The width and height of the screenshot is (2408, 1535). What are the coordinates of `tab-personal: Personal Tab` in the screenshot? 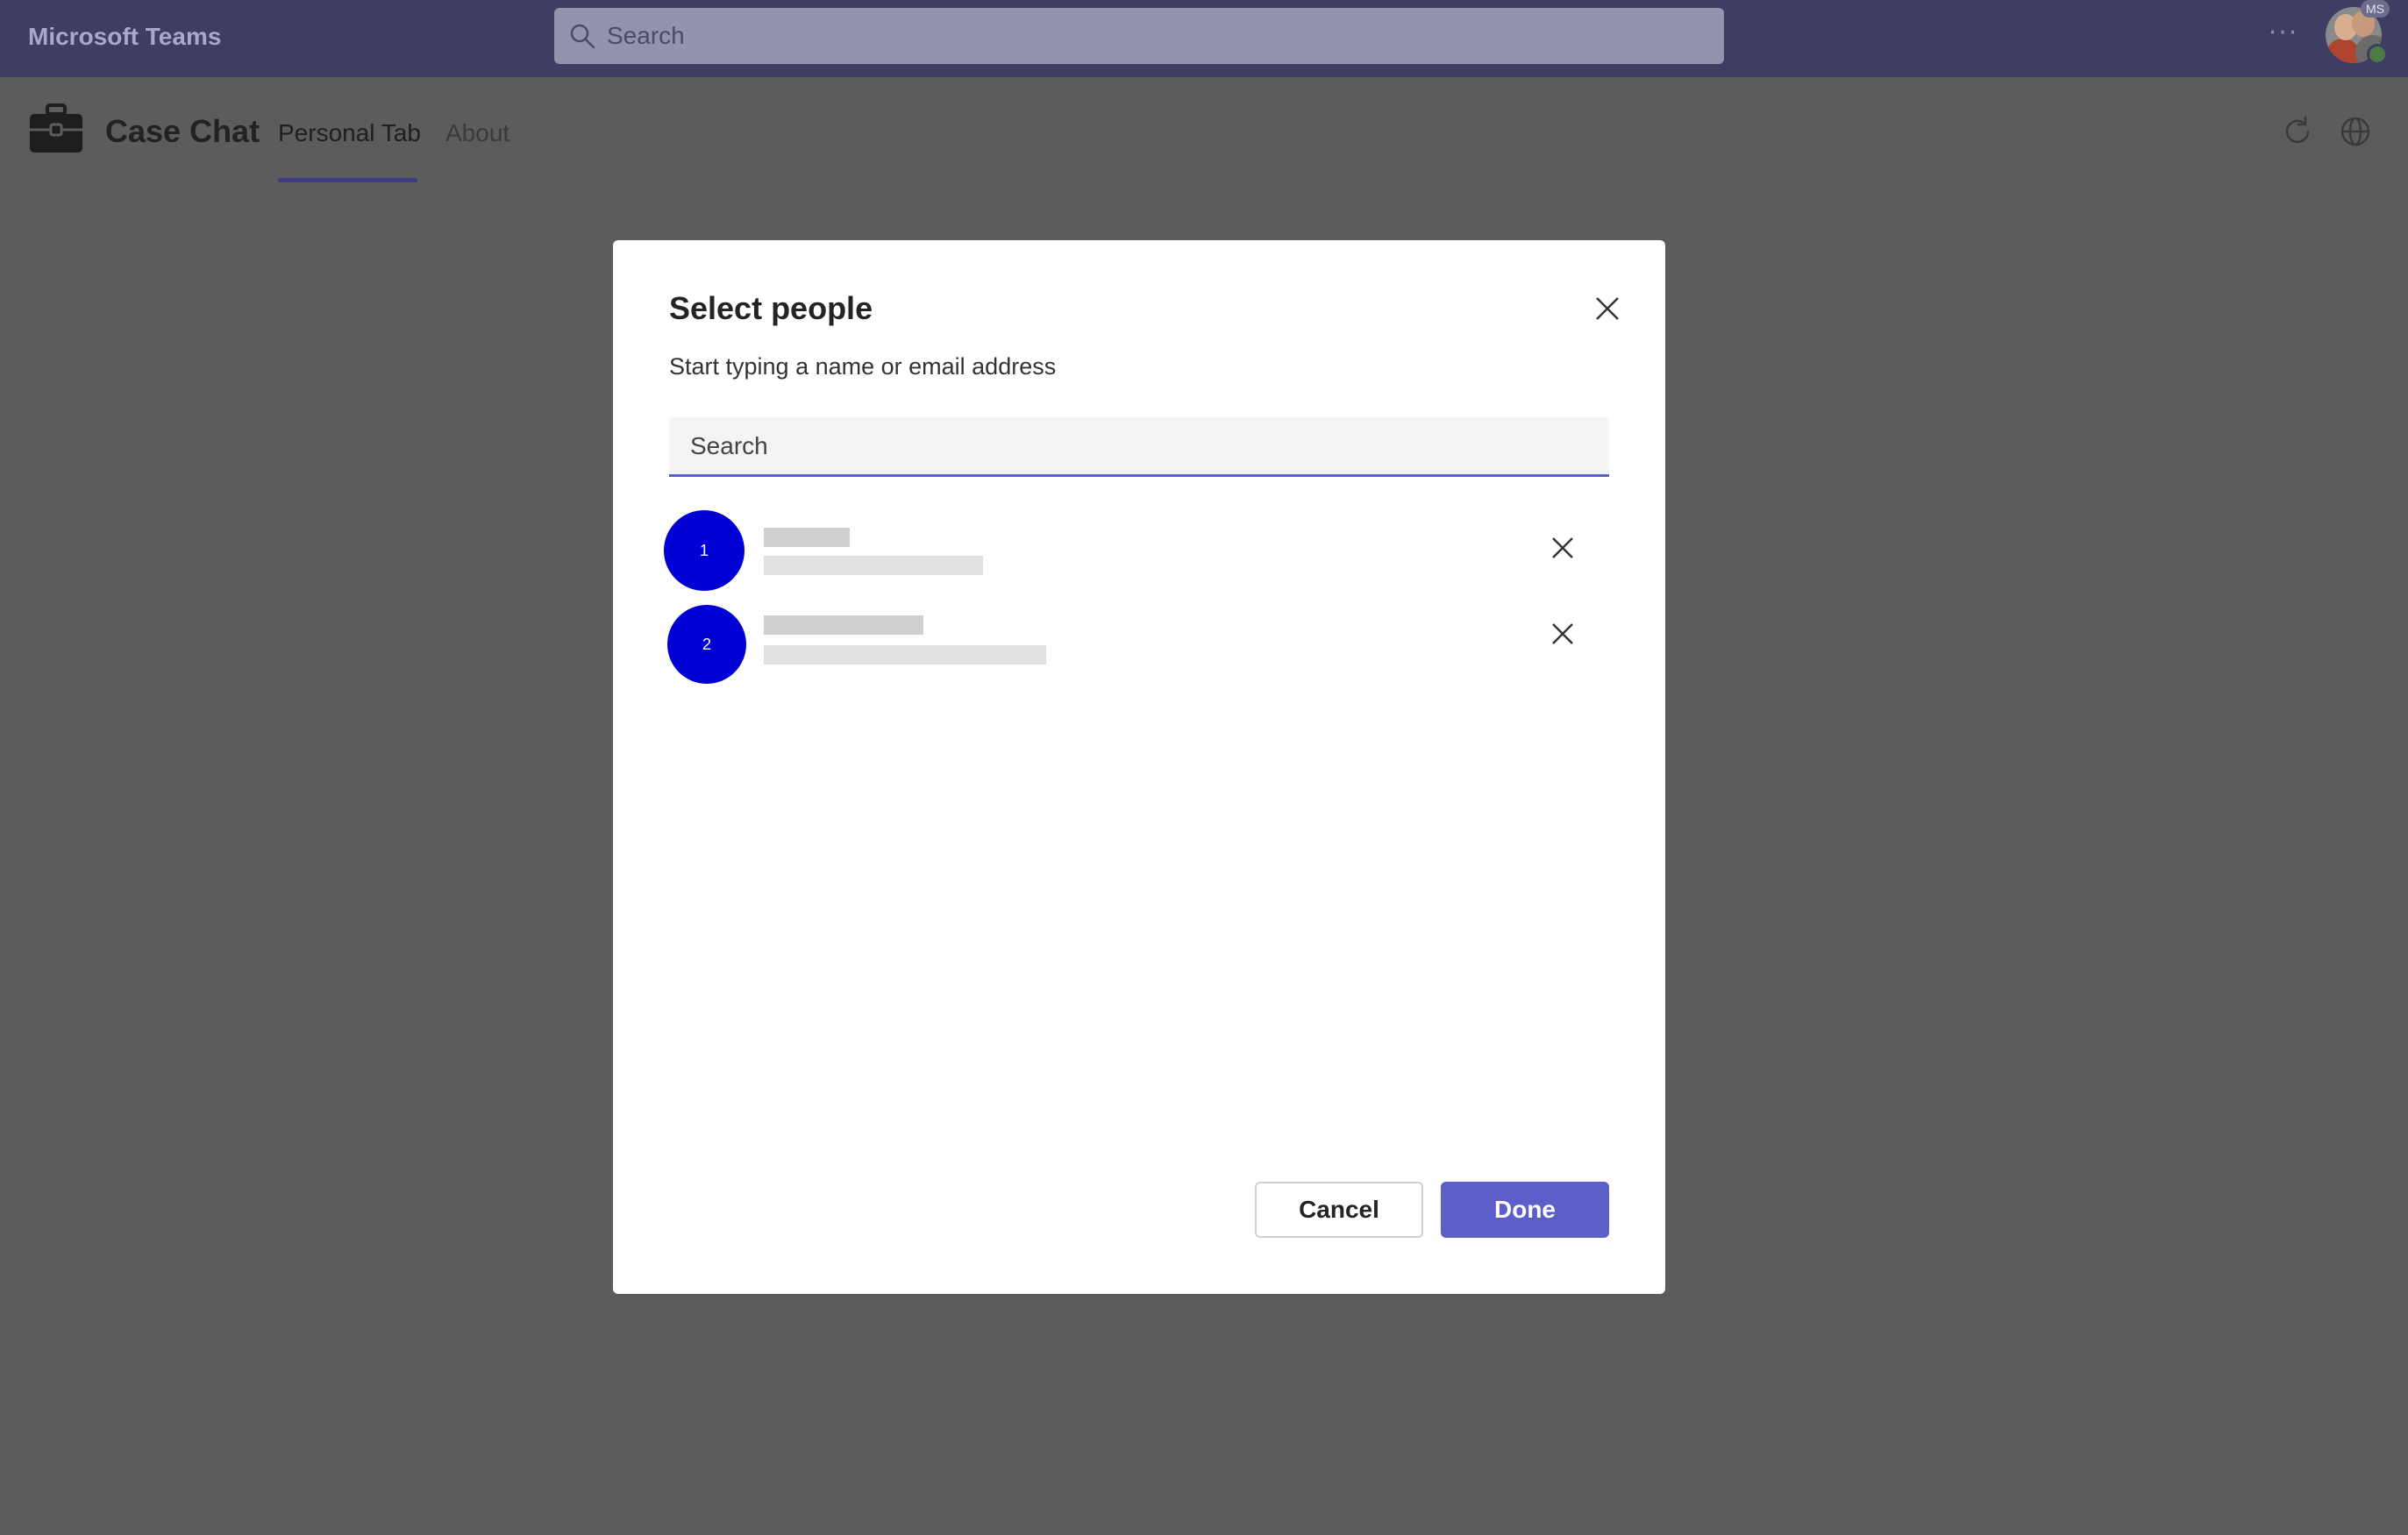 It's located at (350, 133).